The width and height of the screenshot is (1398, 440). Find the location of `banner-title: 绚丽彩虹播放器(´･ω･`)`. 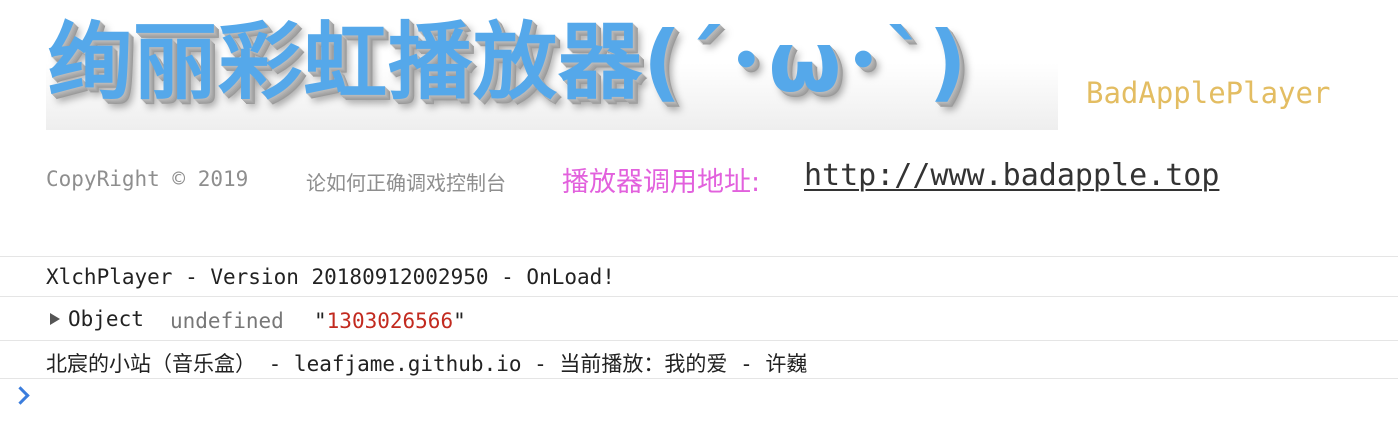

banner-title: 绚丽彩虹播放器(´･ω･`) is located at coordinates (508, 62).